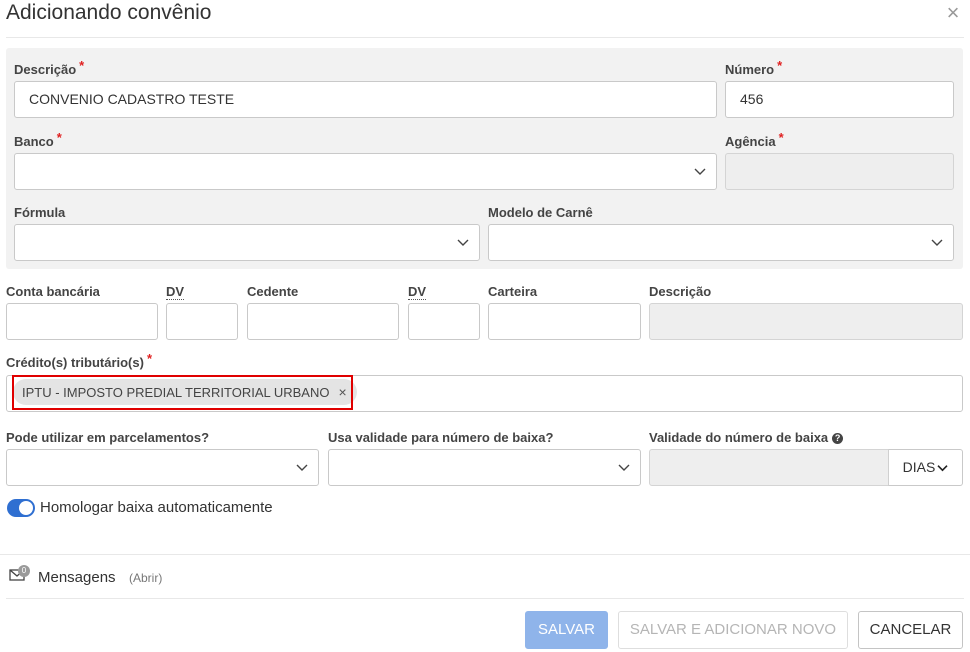 This screenshot has height=652, width=970. Describe the element at coordinates (162, 467) in the screenshot. I see `parcelamentos-select` at that location.